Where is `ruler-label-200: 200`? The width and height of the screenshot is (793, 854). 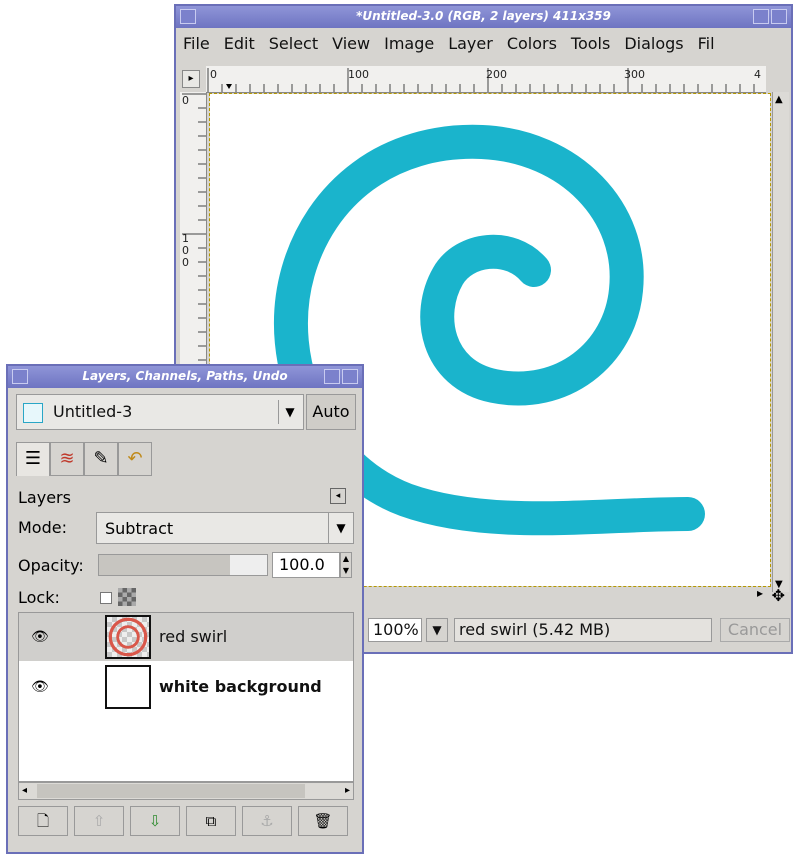 ruler-label-200: 200 is located at coordinates (496, 74).